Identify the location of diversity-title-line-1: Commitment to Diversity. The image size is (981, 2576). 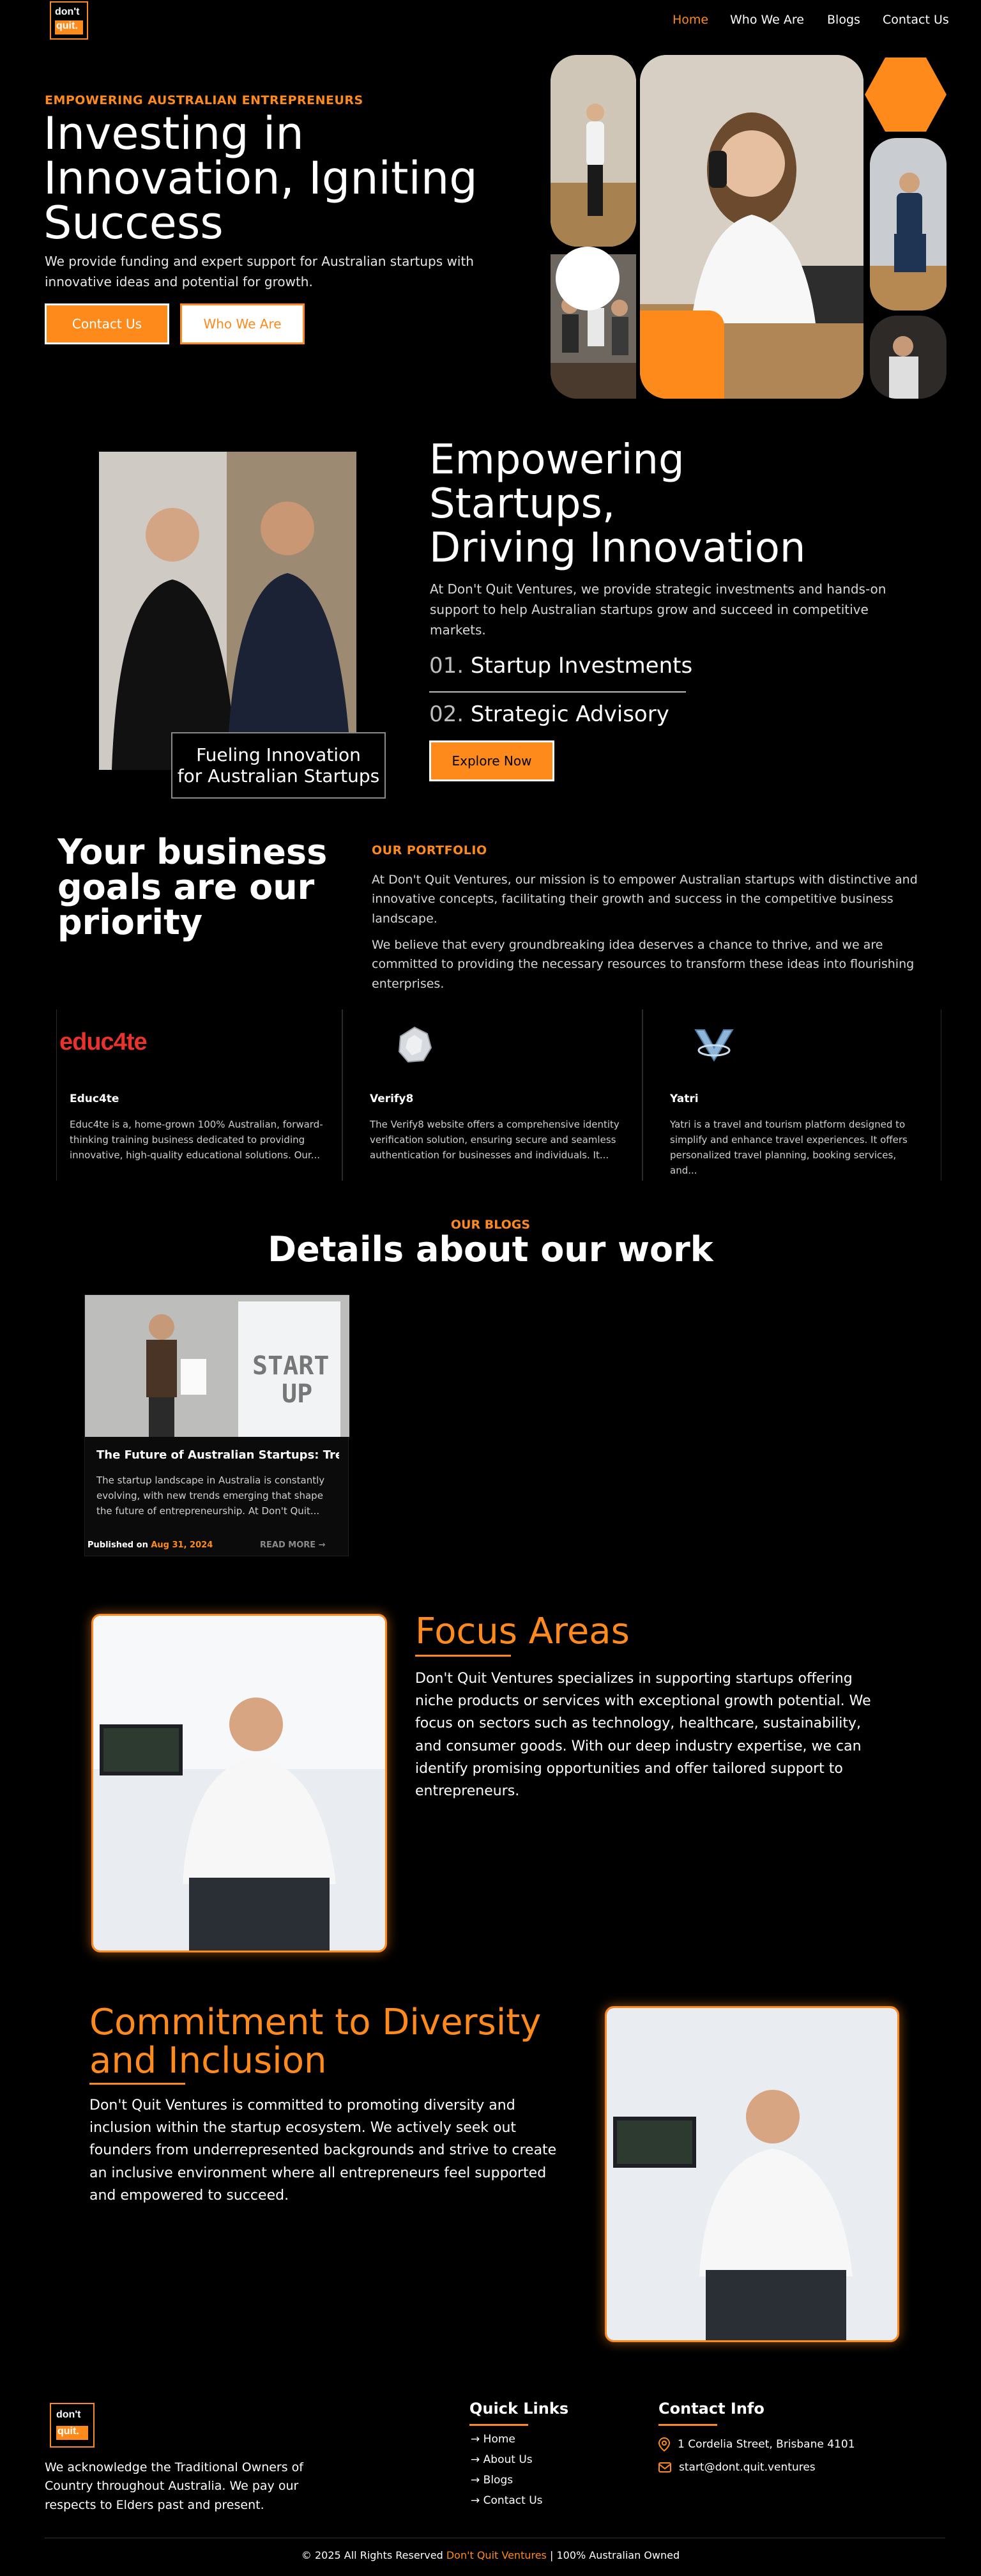
(315, 2022).